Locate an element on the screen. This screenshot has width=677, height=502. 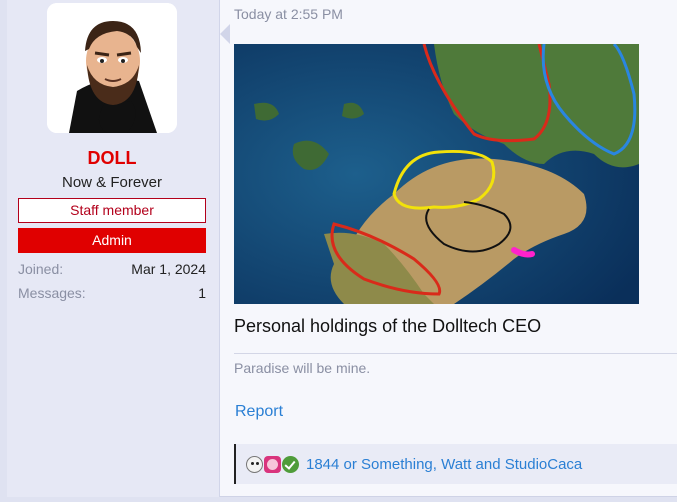
reaction-users-link: 1844 or Something, Watt and StudioCaca is located at coordinates (444, 464).